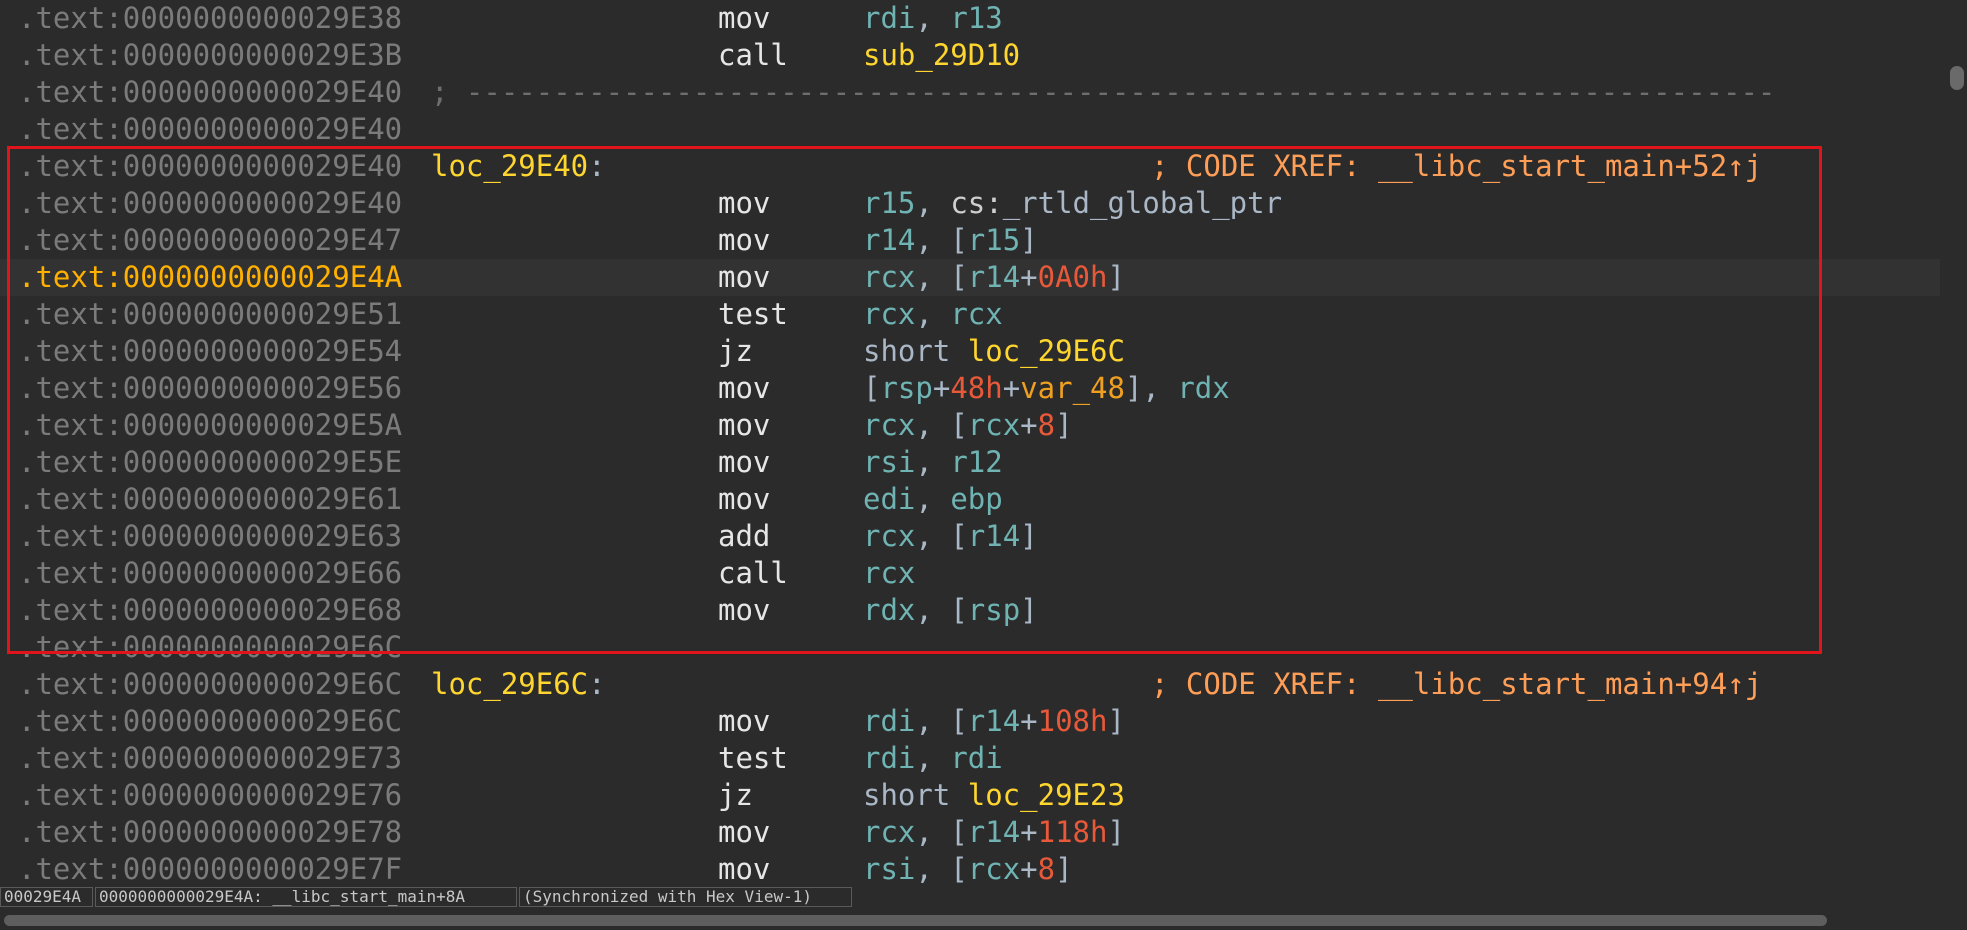 This screenshot has width=1967, height=930. I want to click on operand-segment: cs:, so click(976, 203).